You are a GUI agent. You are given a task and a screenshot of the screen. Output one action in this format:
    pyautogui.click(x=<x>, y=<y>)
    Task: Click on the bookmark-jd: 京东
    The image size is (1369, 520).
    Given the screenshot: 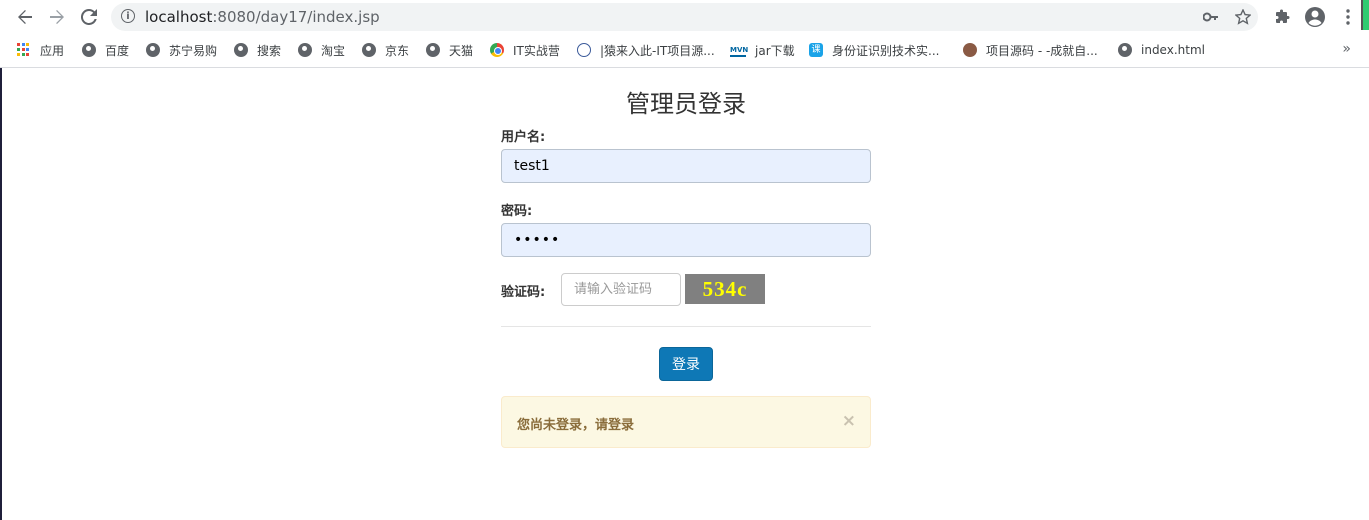 What is the action you would take?
    pyautogui.click(x=385, y=50)
    